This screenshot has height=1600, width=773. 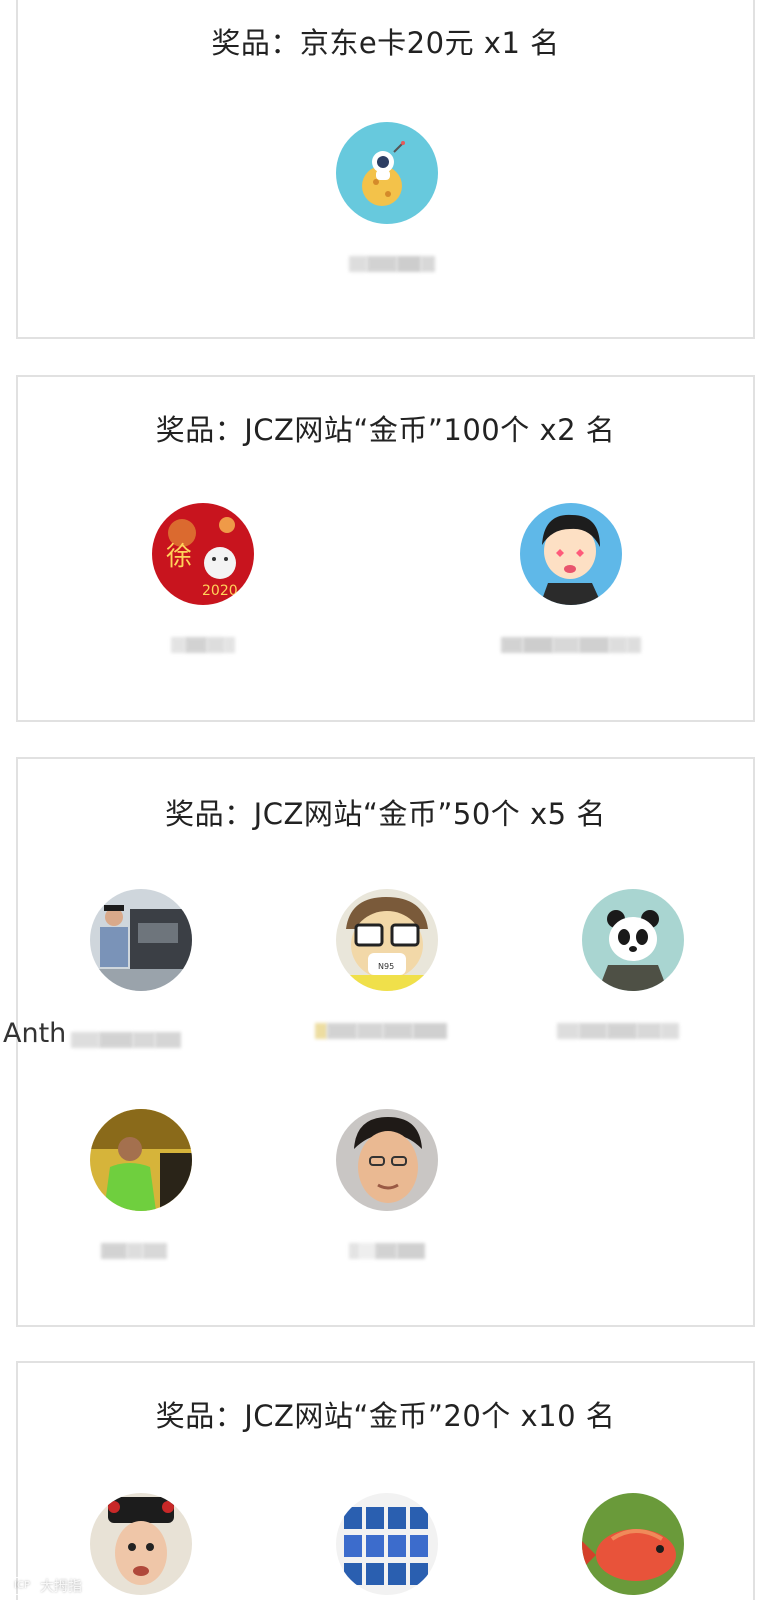 What do you see at coordinates (385, 1480) in the screenshot?
I see `prize-card-4: 奖品：JCZ网站“金币”20个 x10 名` at bounding box center [385, 1480].